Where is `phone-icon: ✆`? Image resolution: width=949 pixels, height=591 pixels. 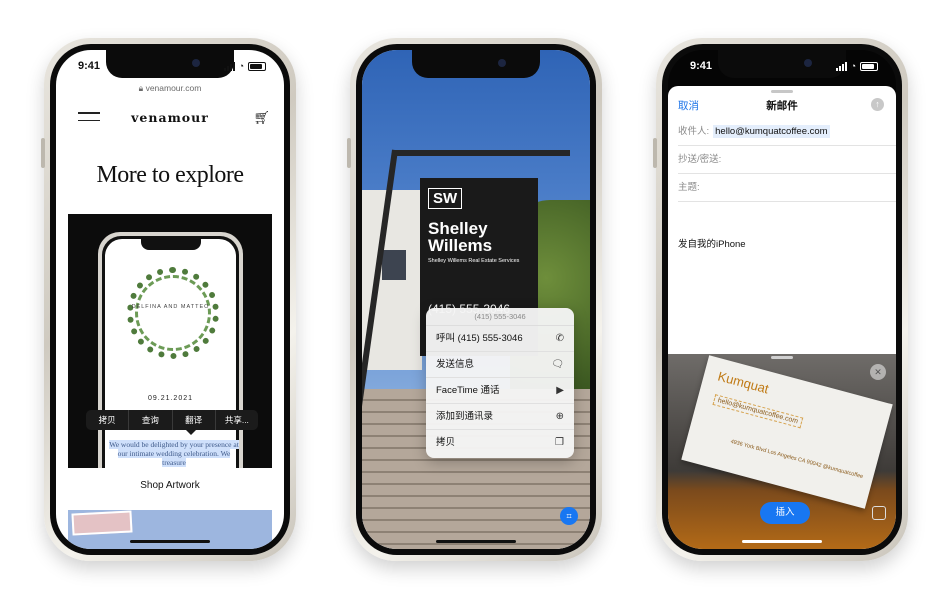
phone-icon: ✆ is located at coordinates (559, 338).